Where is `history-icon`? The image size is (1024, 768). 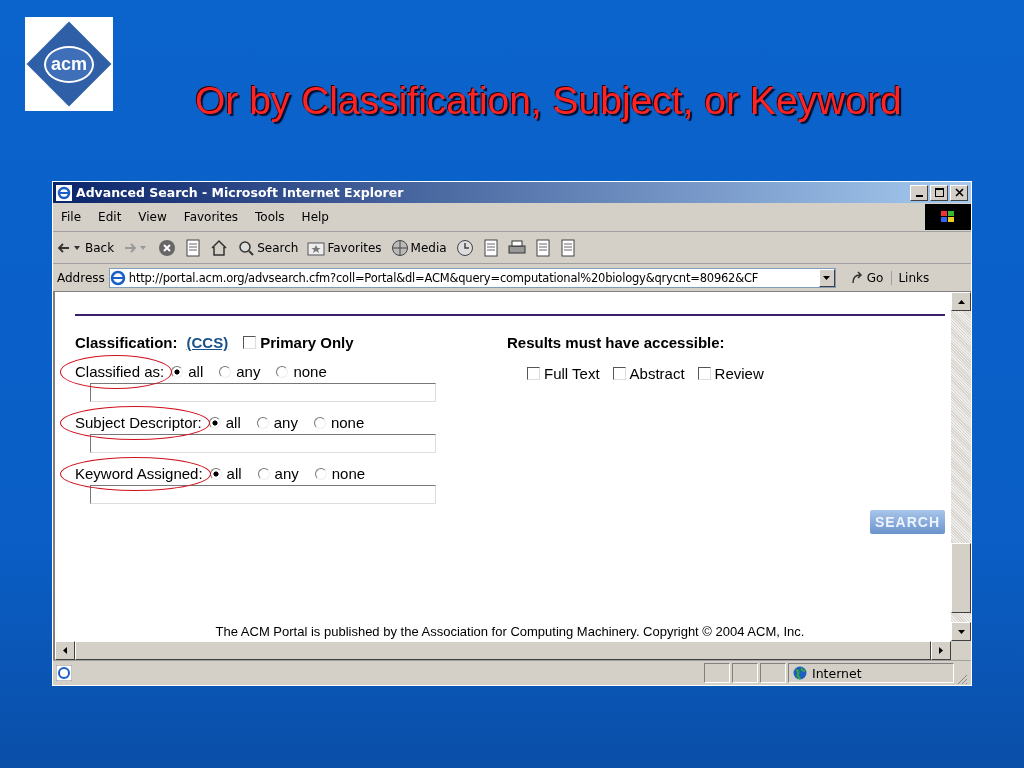 history-icon is located at coordinates (464, 247).